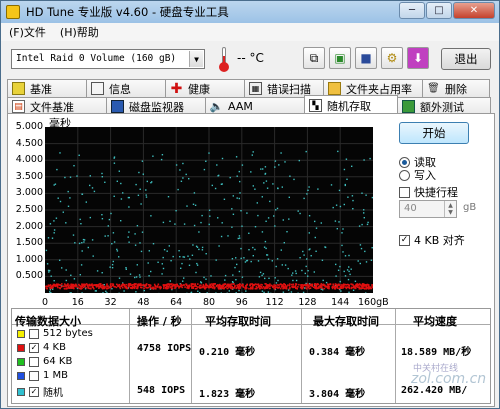  I want to click on menu-help: (H)帮助, so click(79, 32).